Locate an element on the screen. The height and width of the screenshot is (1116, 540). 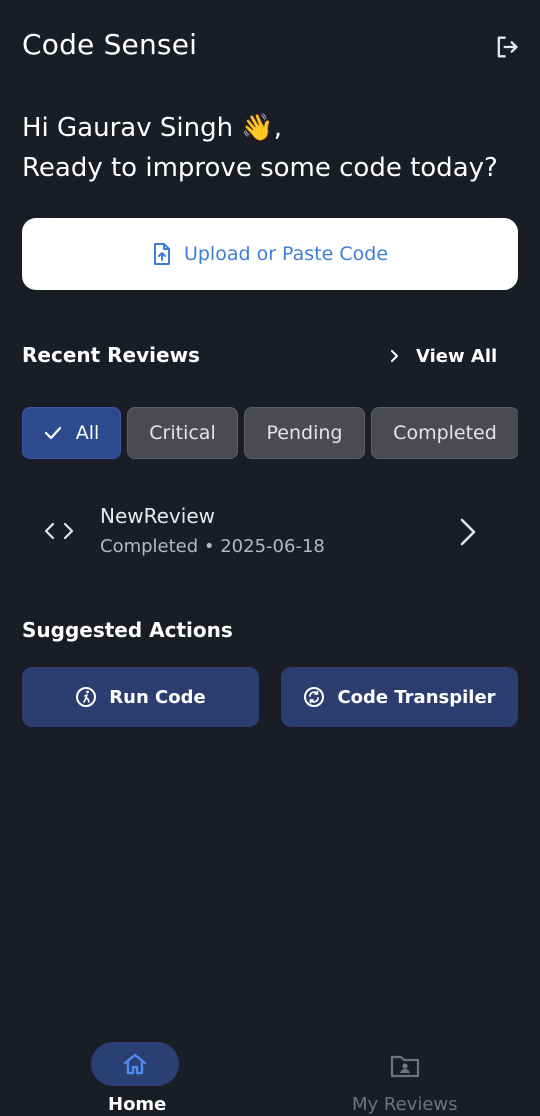
home-icon is located at coordinates (135, 1064).